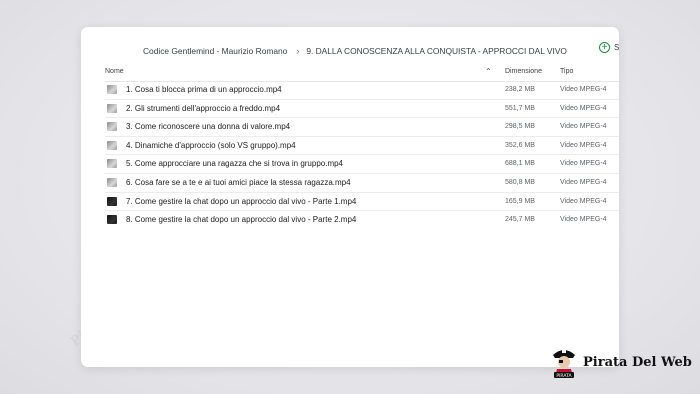 Image resolution: width=700 pixels, height=394 pixels. I want to click on brand-name: Pirata Del Web, so click(637, 362).